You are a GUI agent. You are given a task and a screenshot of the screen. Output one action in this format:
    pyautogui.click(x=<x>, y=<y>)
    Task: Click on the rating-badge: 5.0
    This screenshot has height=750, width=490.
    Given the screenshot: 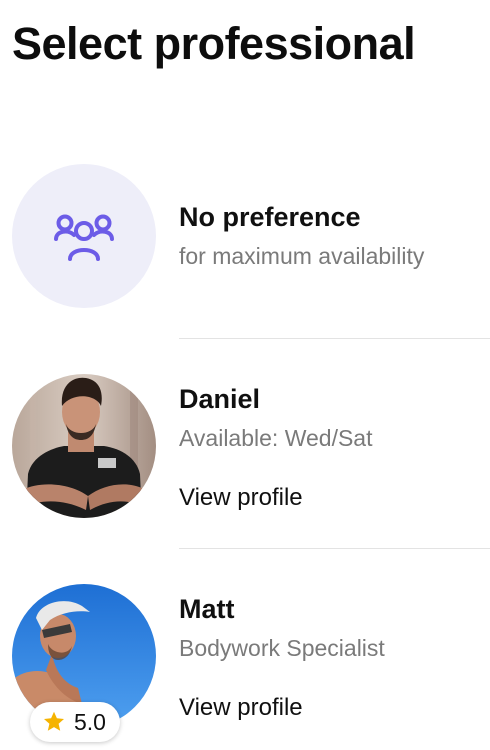 What is the action you would take?
    pyautogui.click(x=75, y=722)
    